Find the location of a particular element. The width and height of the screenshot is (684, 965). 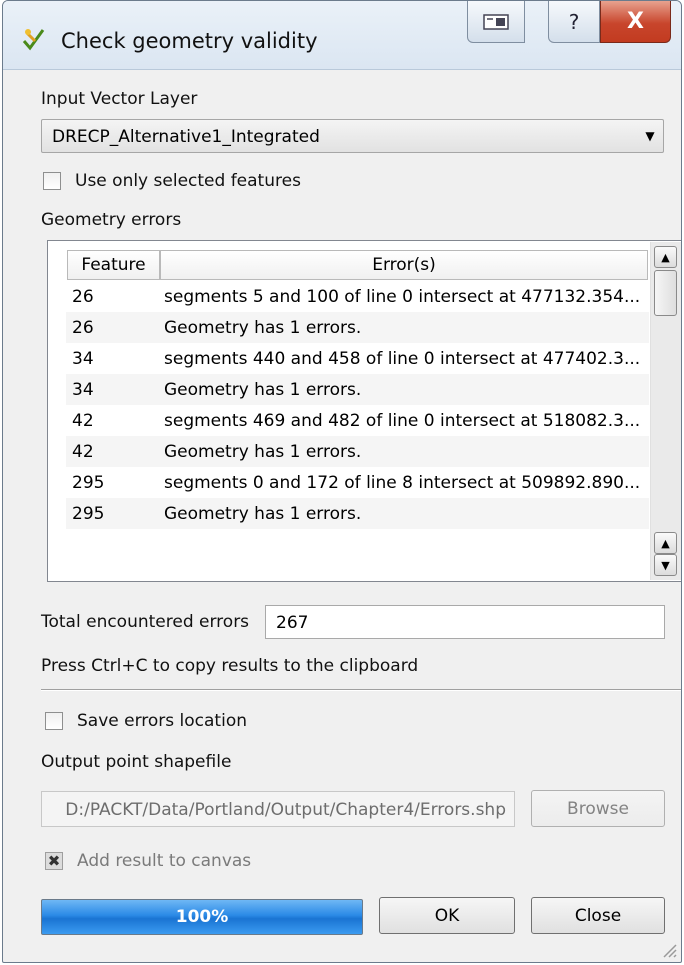

progress-bar: 100% is located at coordinates (202, 917).